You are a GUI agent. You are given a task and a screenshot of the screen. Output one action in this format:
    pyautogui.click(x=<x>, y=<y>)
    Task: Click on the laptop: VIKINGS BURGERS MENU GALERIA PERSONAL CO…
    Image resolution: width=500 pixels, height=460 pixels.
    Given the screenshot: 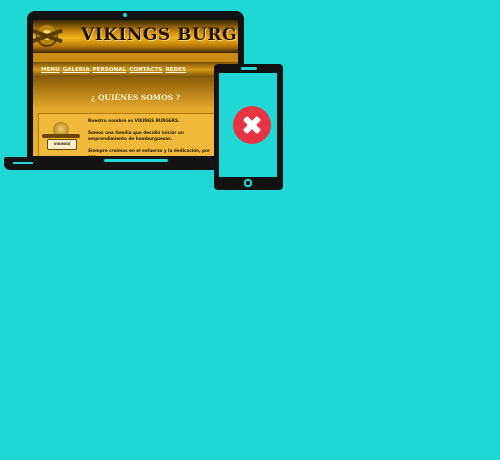 What is the action you would take?
    pyautogui.click(x=135, y=84)
    